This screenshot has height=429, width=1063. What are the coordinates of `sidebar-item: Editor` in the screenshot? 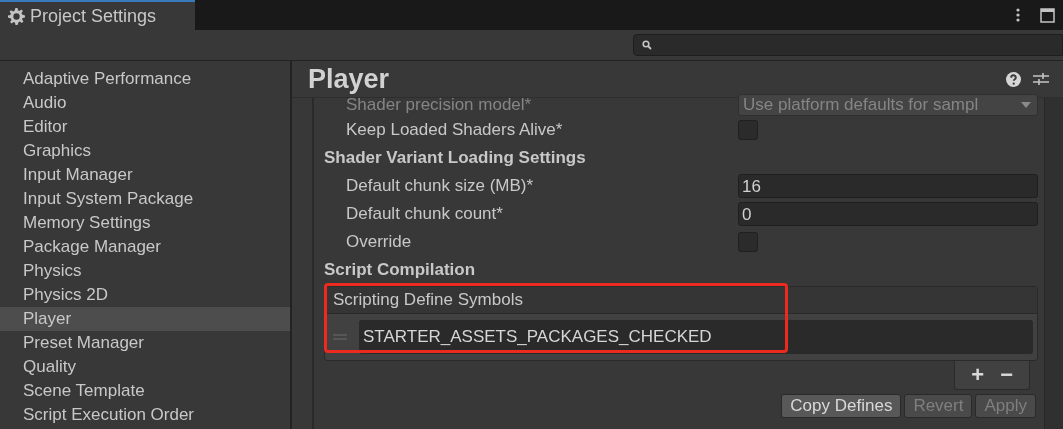 It's located at (145, 127).